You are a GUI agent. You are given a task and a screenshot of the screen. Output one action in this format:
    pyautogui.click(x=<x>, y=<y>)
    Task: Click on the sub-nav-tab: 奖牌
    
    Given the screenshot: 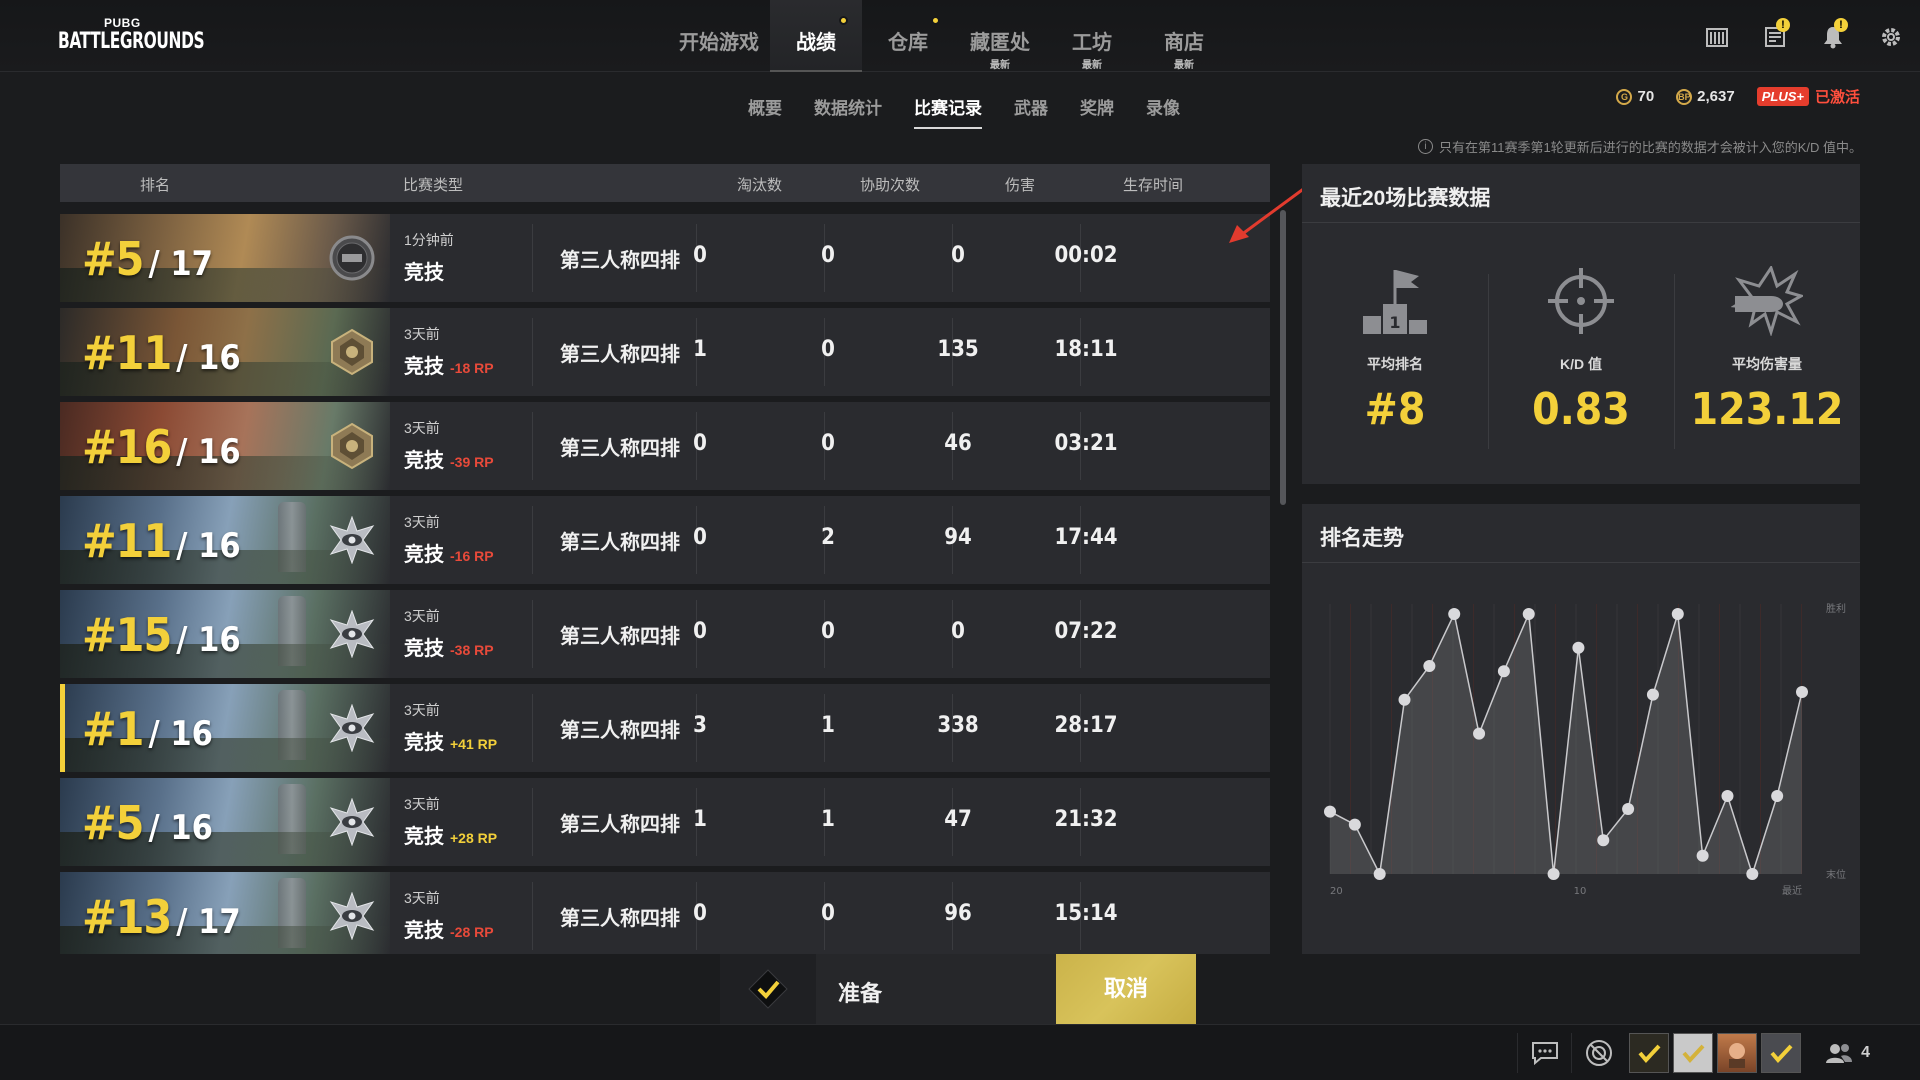 What is the action you would take?
    pyautogui.click(x=1097, y=111)
    